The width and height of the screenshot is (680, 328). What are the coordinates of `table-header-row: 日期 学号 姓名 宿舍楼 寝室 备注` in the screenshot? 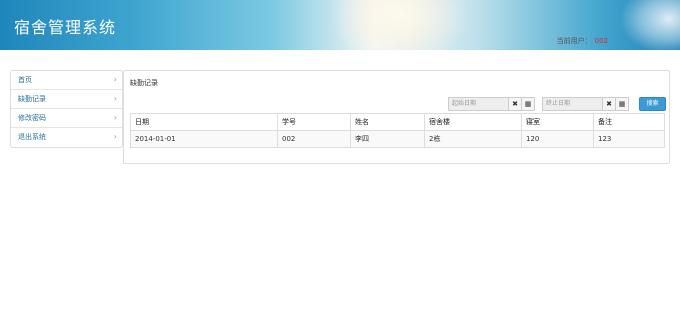 It's located at (397, 122).